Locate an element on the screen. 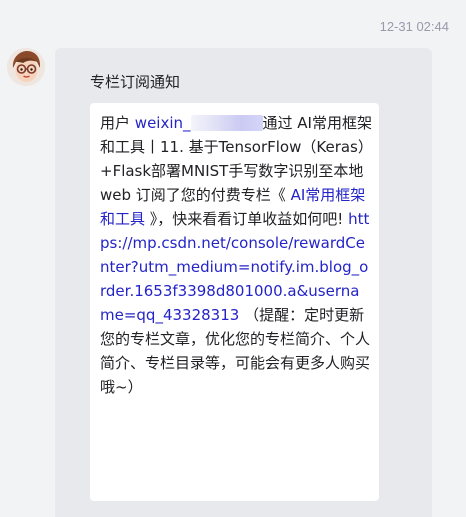  user-prefix: 用户 is located at coordinates (115, 123).